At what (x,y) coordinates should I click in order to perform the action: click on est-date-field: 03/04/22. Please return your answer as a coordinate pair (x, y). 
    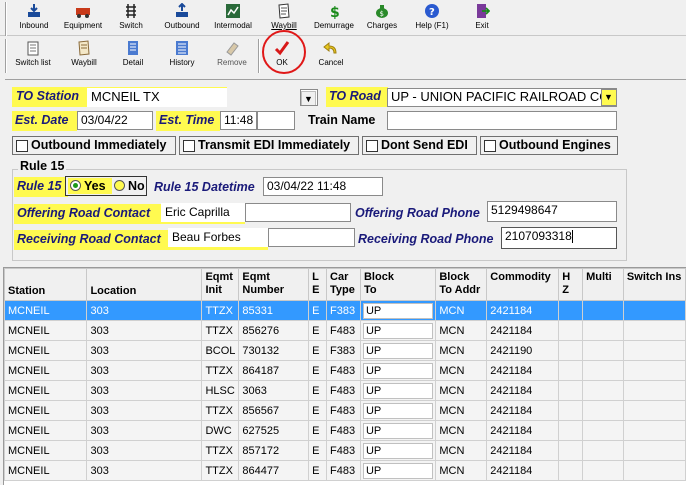
    Looking at the image, I should click on (115, 120).